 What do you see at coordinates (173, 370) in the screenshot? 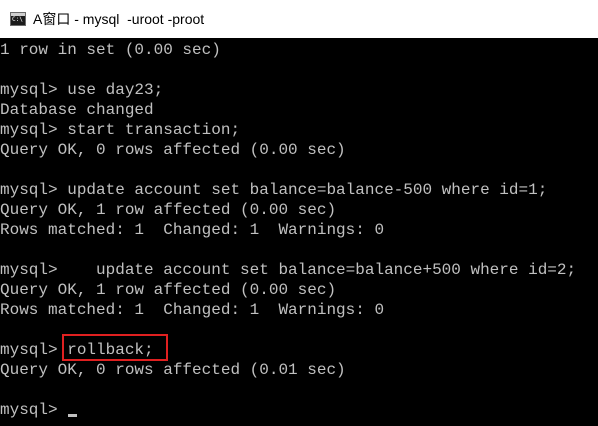
I see `console-line: Query OK, 0 rows affected (0.01 sec)` at bounding box center [173, 370].